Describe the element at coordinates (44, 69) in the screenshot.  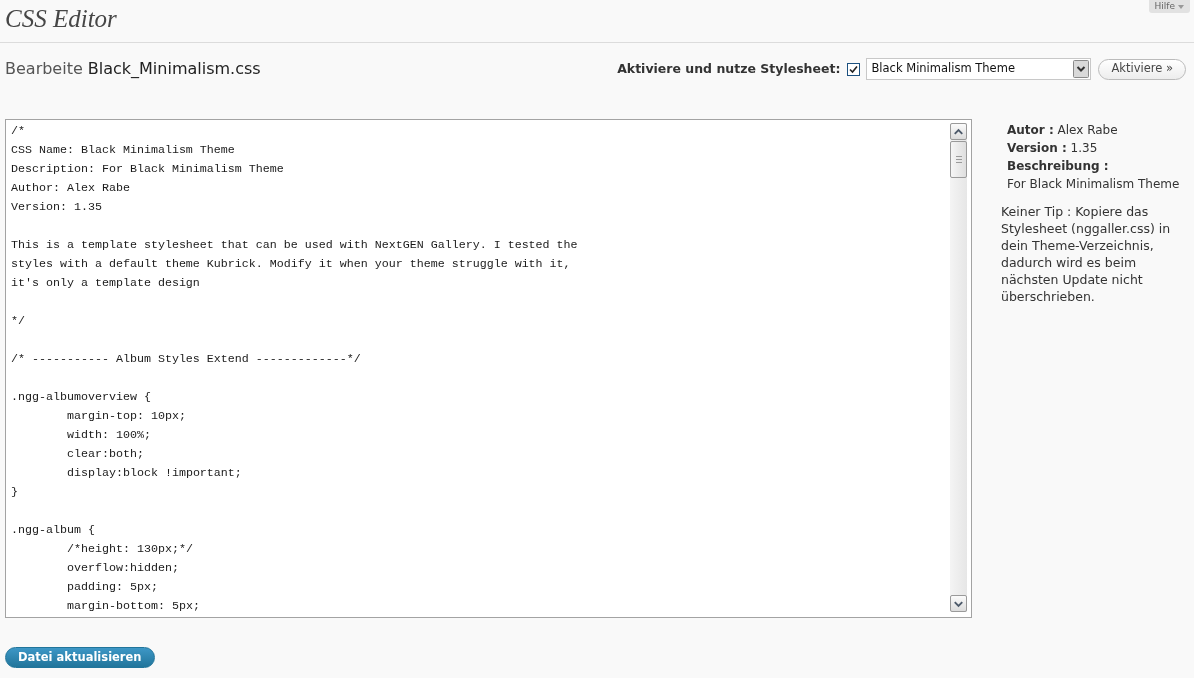
I see `edit-label: Bearbeite` at that location.